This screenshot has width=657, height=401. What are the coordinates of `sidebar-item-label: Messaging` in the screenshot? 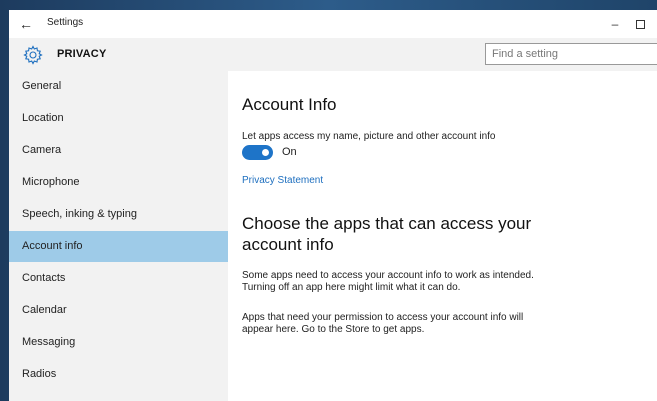 It's located at (49, 342).